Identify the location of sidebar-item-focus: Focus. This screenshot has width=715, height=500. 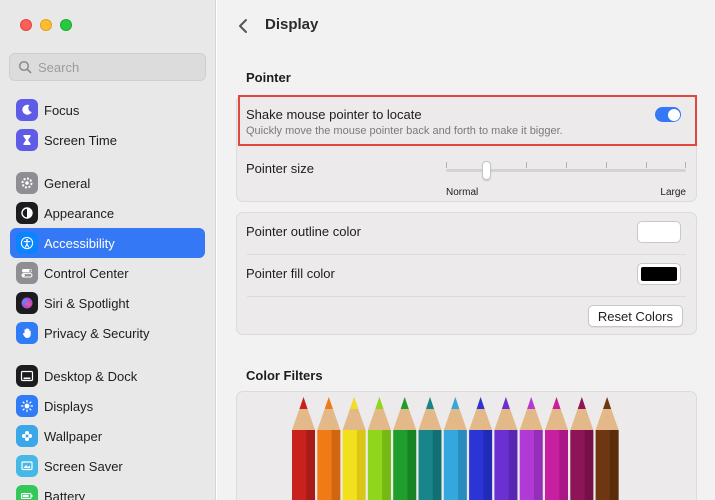
(107, 110).